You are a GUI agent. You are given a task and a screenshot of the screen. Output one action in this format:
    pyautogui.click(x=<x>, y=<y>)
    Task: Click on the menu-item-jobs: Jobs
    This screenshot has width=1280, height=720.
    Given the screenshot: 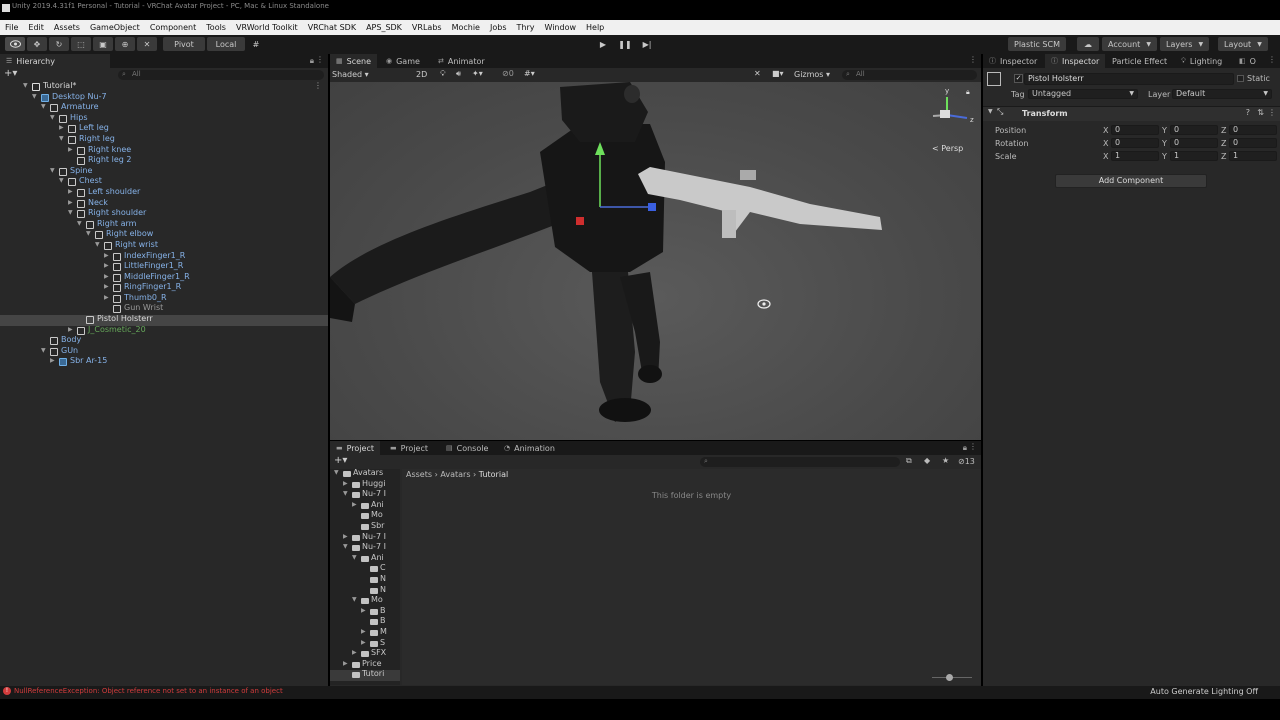 What is the action you would take?
    pyautogui.click(x=498, y=27)
    